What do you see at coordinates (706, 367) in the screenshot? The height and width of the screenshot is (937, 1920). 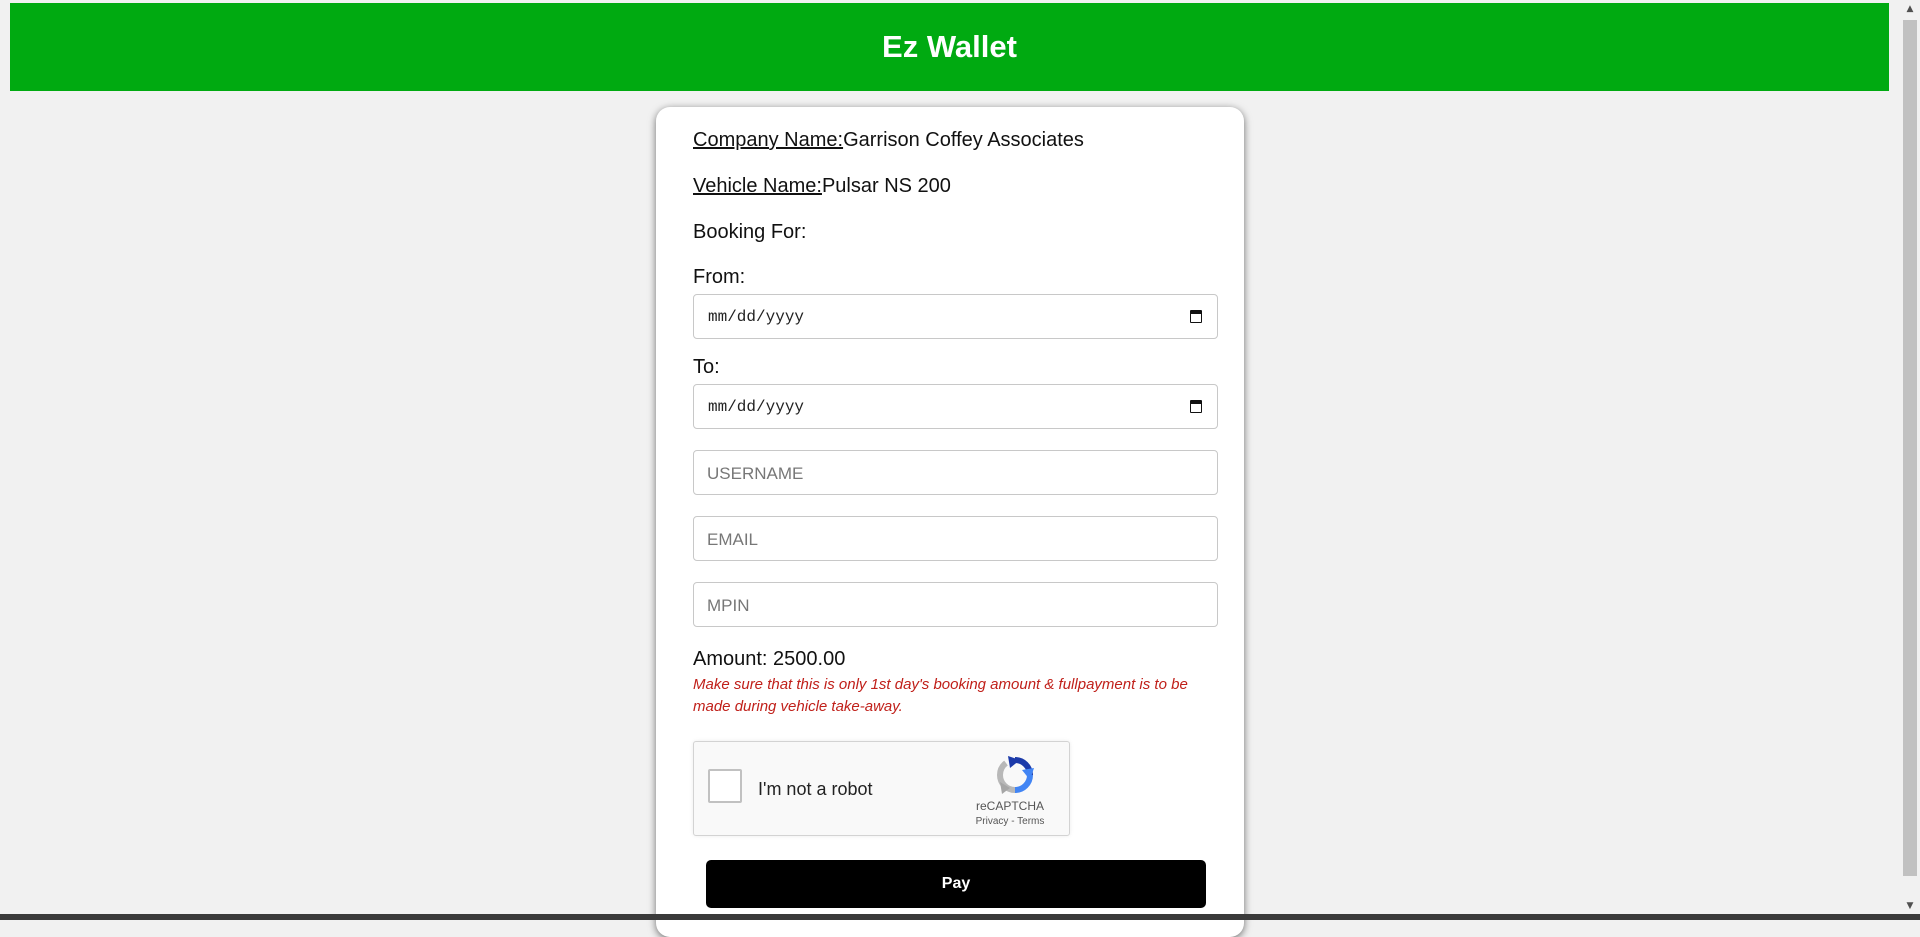 I see `to-label: To:` at bounding box center [706, 367].